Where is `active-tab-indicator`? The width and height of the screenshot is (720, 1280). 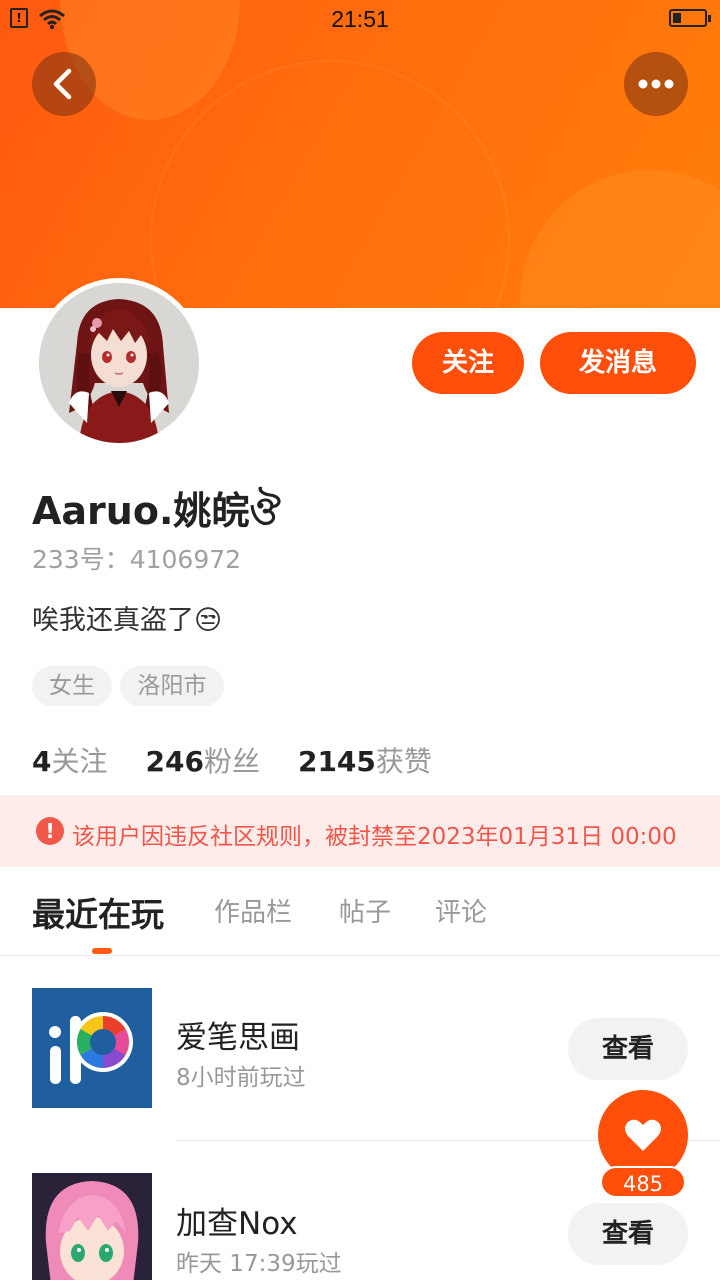 active-tab-indicator is located at coordinates (102, 951).